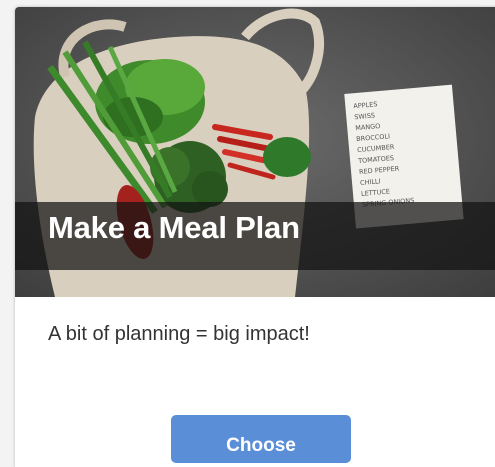 The width and height of the screenshot is (495, 467). What do you see at coordinates (261, 439) in the screenshot?
I see `choose-button: Choose` at bounding box center [261, 439].